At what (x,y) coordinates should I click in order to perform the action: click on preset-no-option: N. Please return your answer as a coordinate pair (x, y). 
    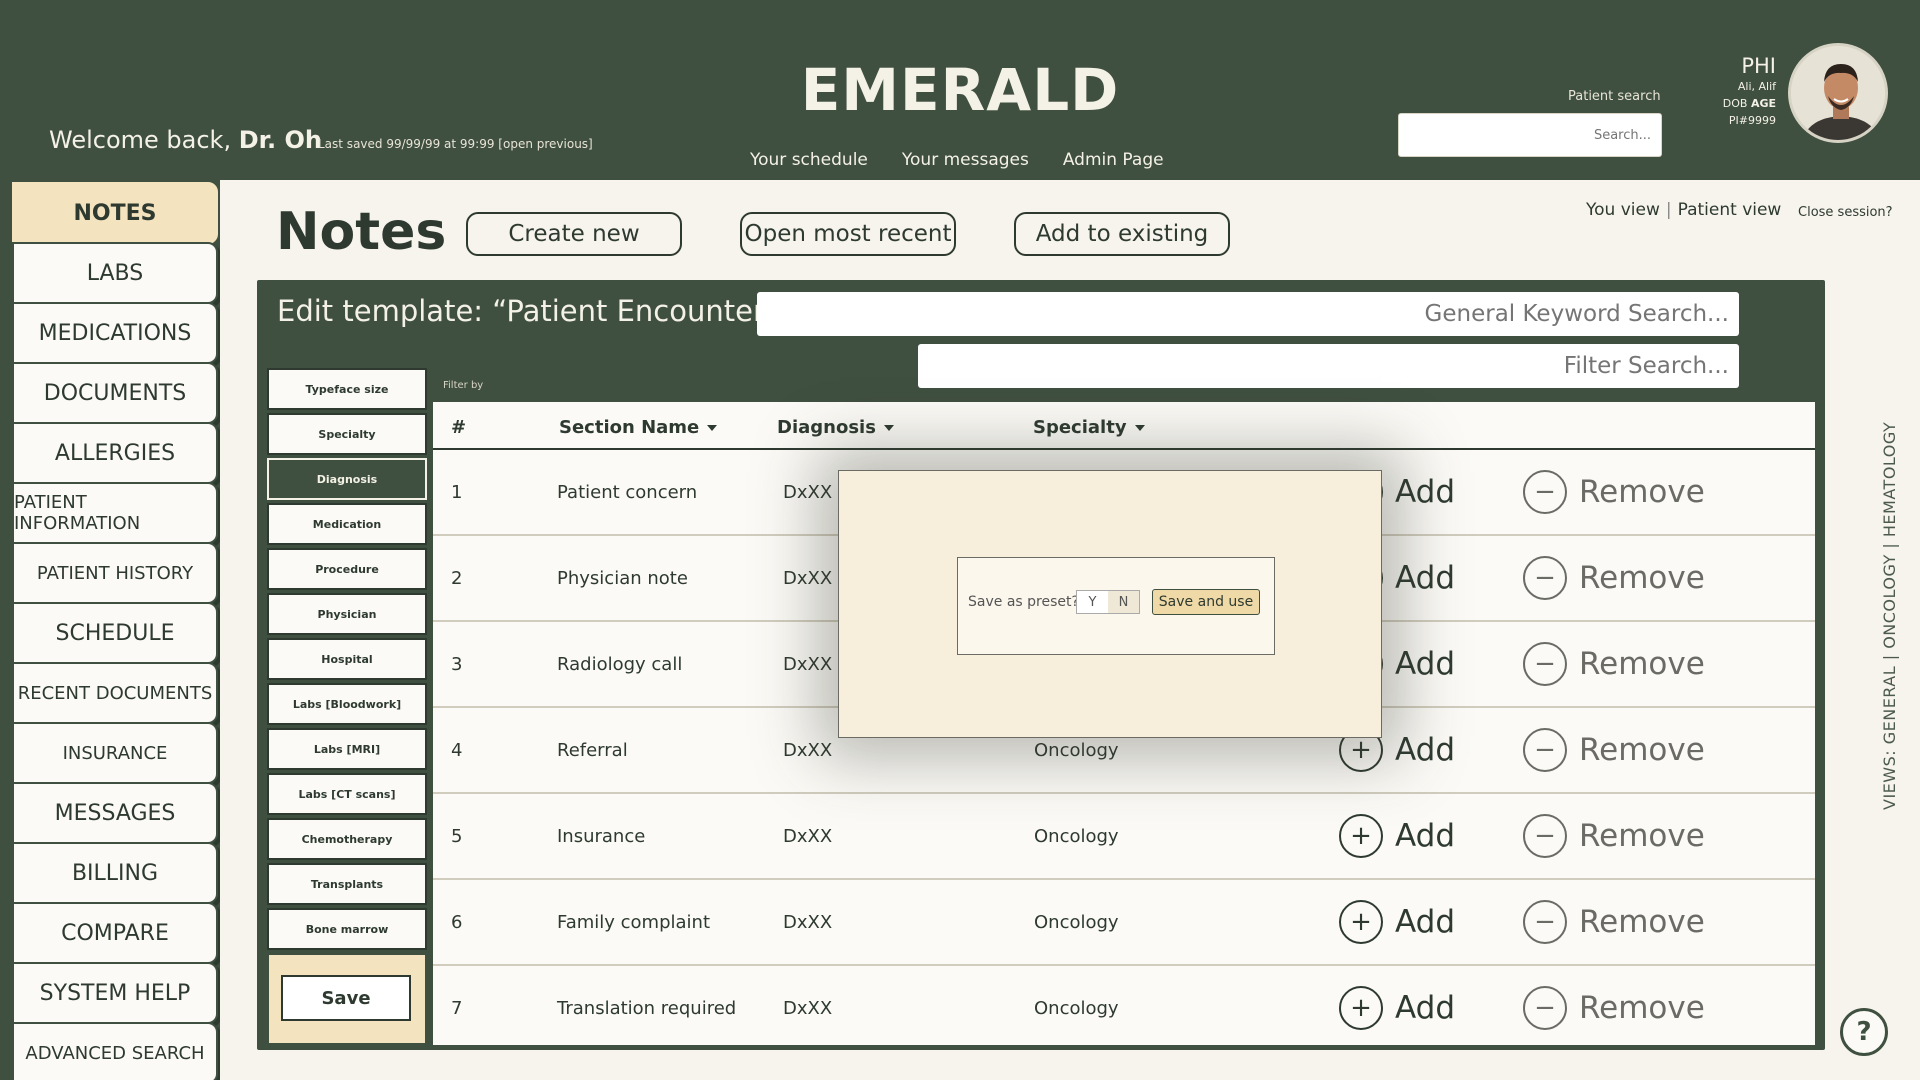
    Looking at the image, I should click on (1123, 602).